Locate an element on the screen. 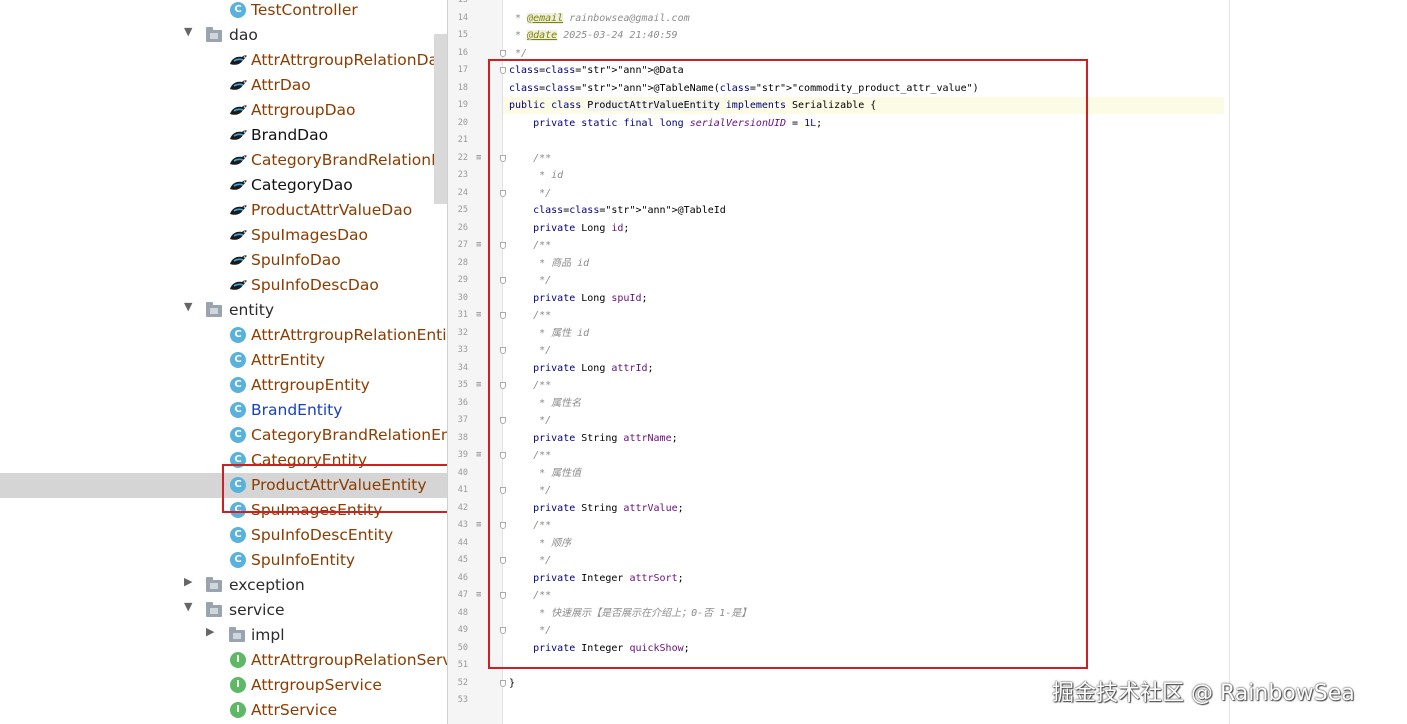  tree-item-label: AttrAttrgroupRelationService is located at coordinates (349, 660).